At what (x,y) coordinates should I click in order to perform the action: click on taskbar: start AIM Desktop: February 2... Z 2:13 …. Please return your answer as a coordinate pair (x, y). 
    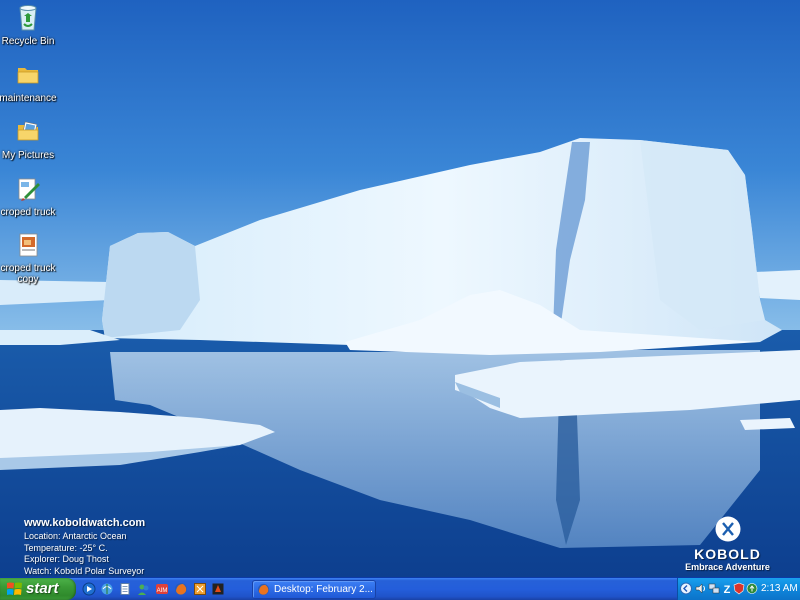
    Looking at the image, I should click on (400, 588).